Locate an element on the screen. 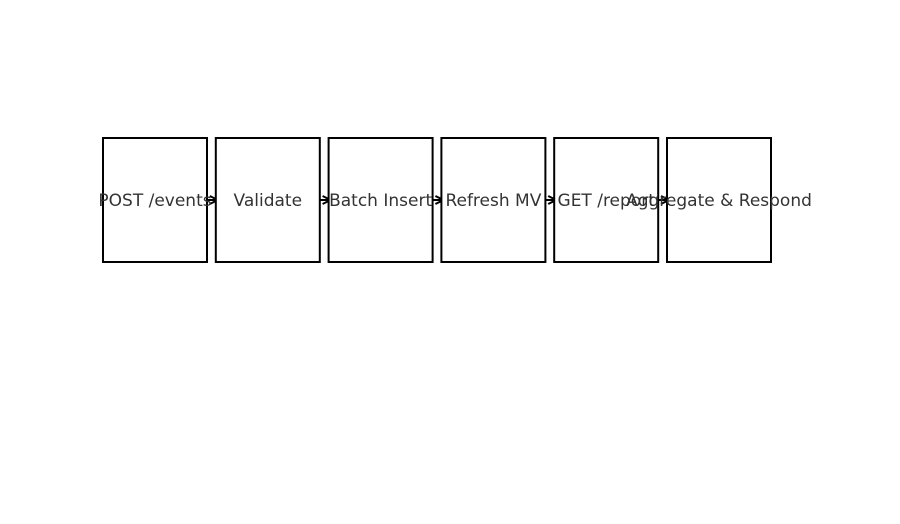 The height and width of the screenshot is (524, 900). node-label: Batch Insert is located at coordinates (380, 201).